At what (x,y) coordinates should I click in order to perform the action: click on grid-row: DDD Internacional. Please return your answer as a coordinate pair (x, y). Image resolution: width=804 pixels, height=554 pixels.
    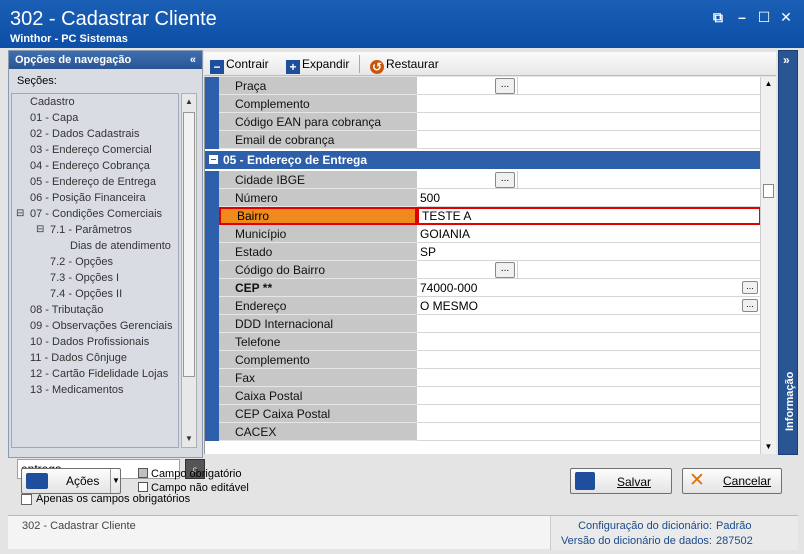
    Looking at the image, I should click on (482, 324).